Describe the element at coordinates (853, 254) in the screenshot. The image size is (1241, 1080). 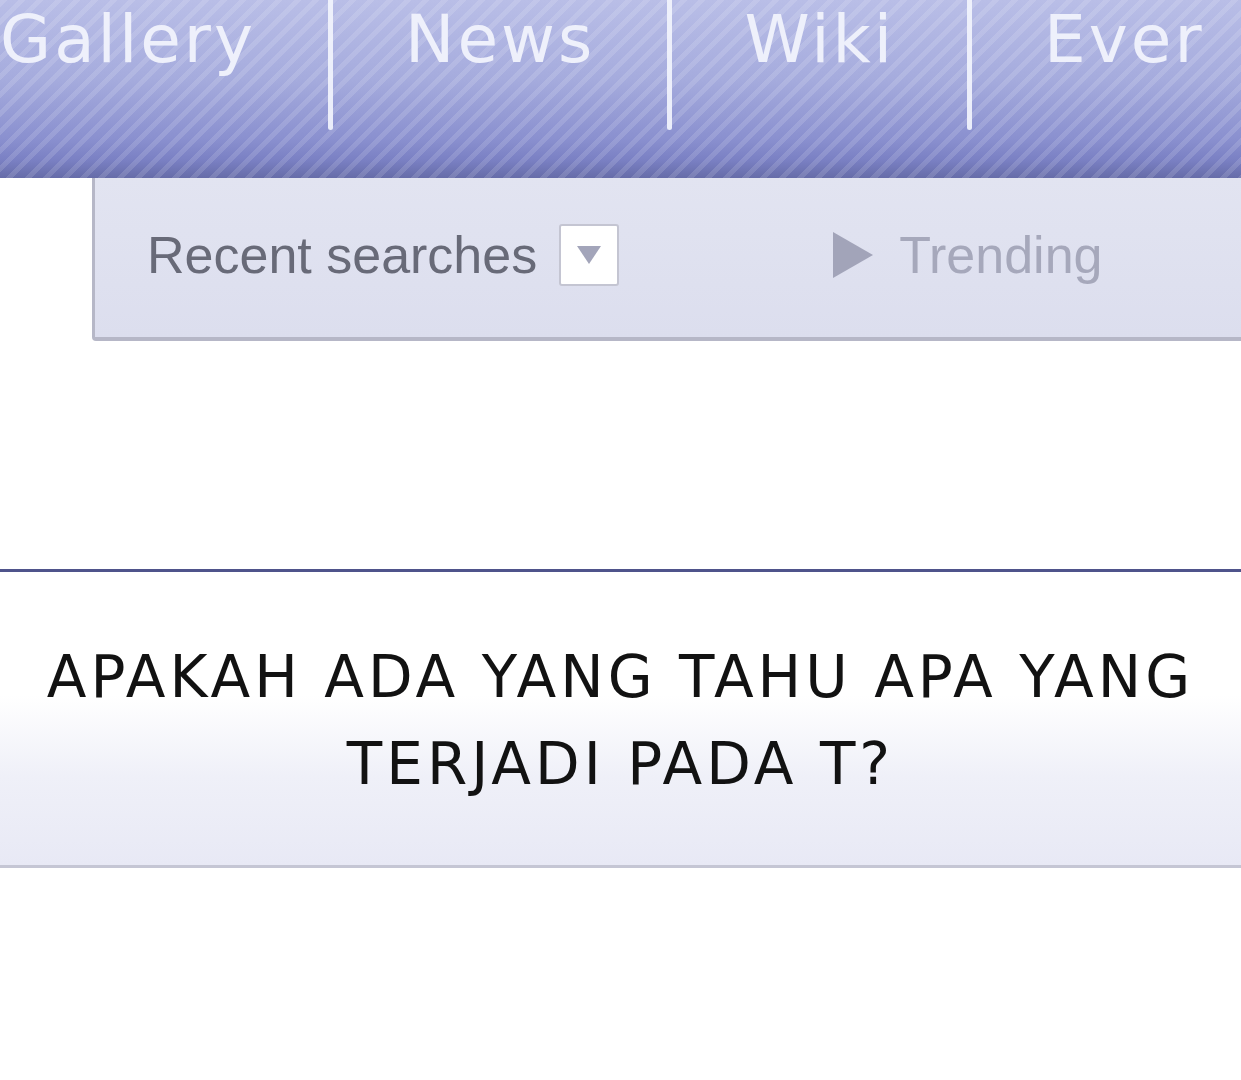
I see `play-icon` at that location.